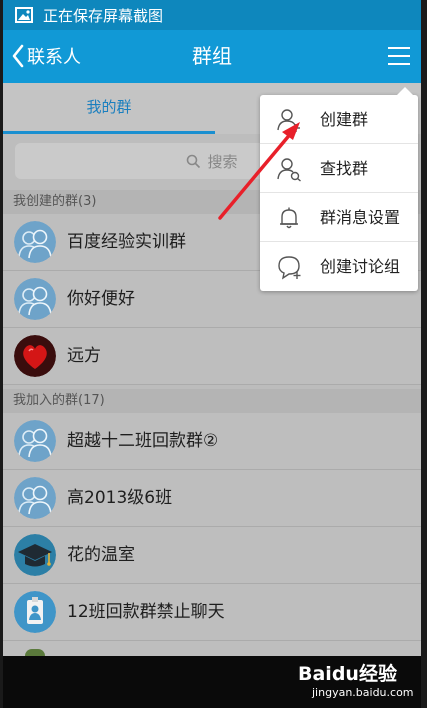  I want to click on menu-item-create-discussion: 创建讨论组, so click(339, 266).